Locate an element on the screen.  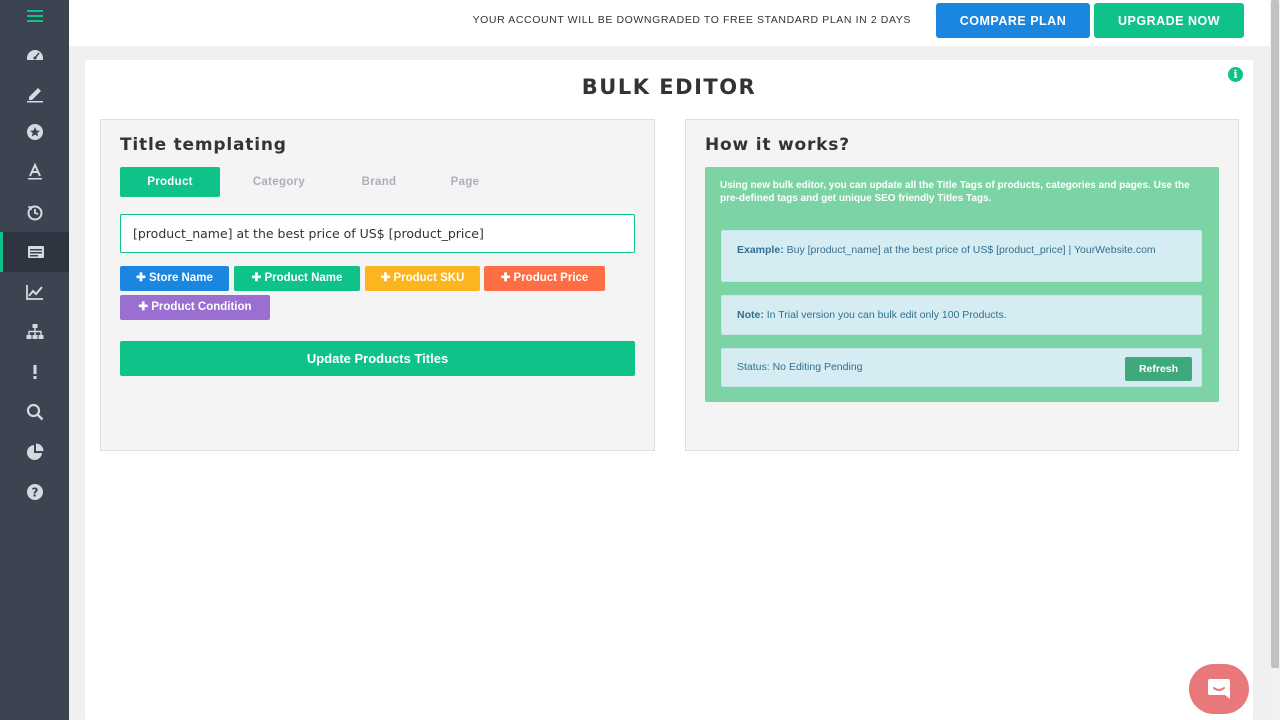
edit-icon is located at coordinates (34, 95).